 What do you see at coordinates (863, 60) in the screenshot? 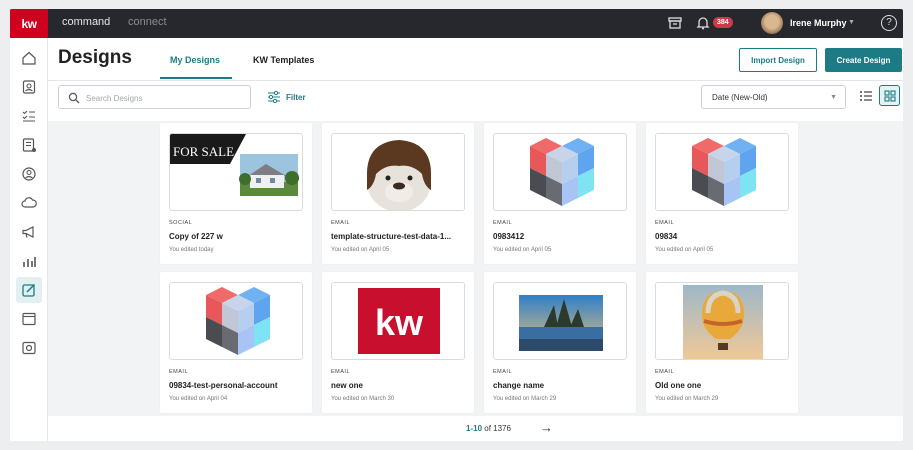
I see `create-design-button: Create Design` at bounding box center [863, 60].